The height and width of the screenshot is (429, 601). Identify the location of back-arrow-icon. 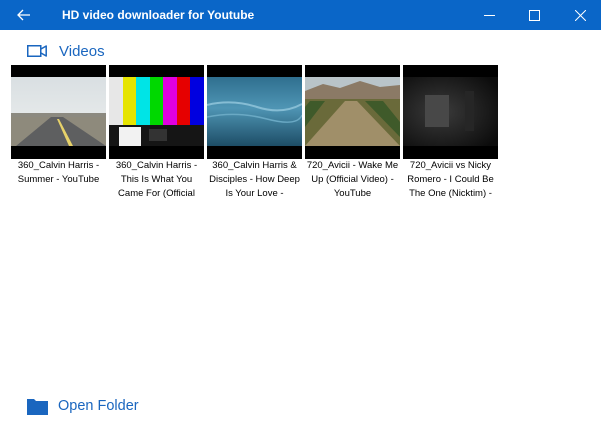
(23, 15).